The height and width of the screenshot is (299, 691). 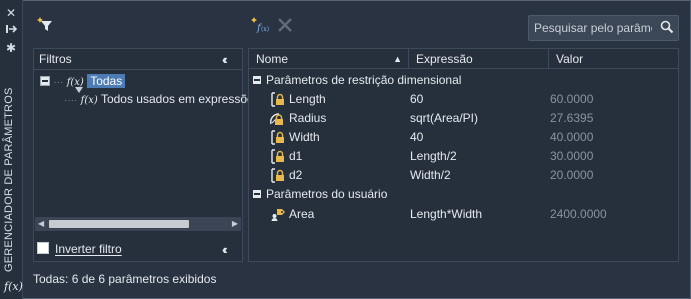 I want to click on parameter-name: d1, so click(x=296, y=156).